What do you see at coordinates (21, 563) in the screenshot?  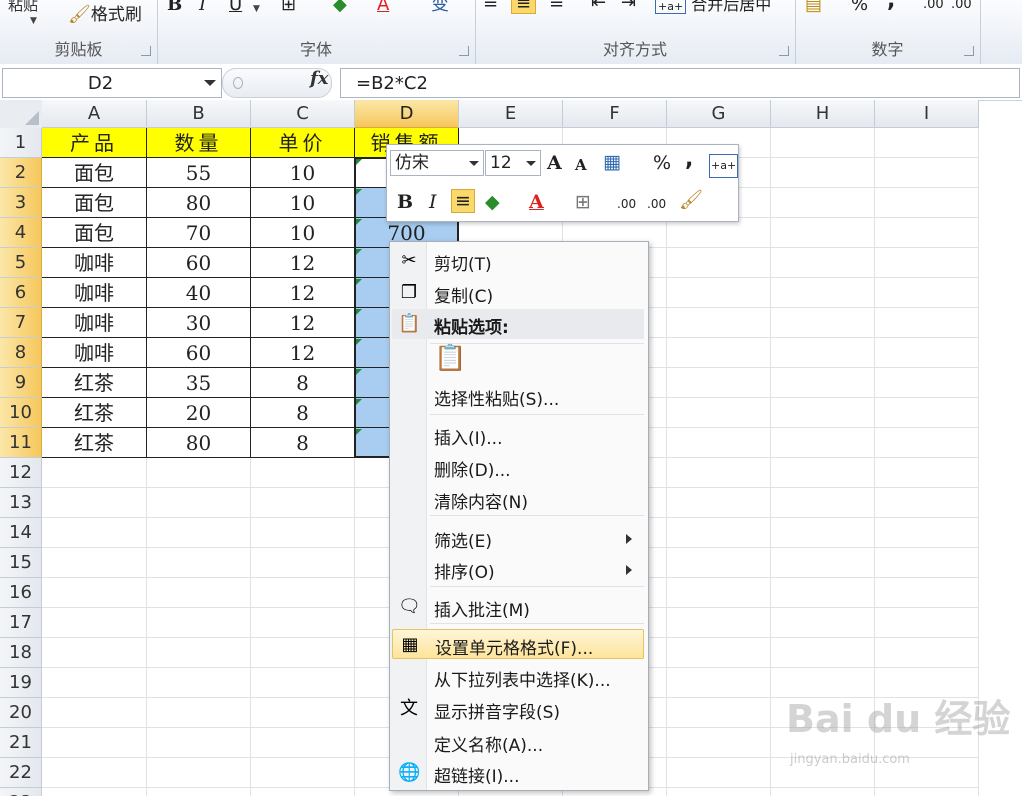 I see `row-header-15: 15` at bounding box center [21, 563].